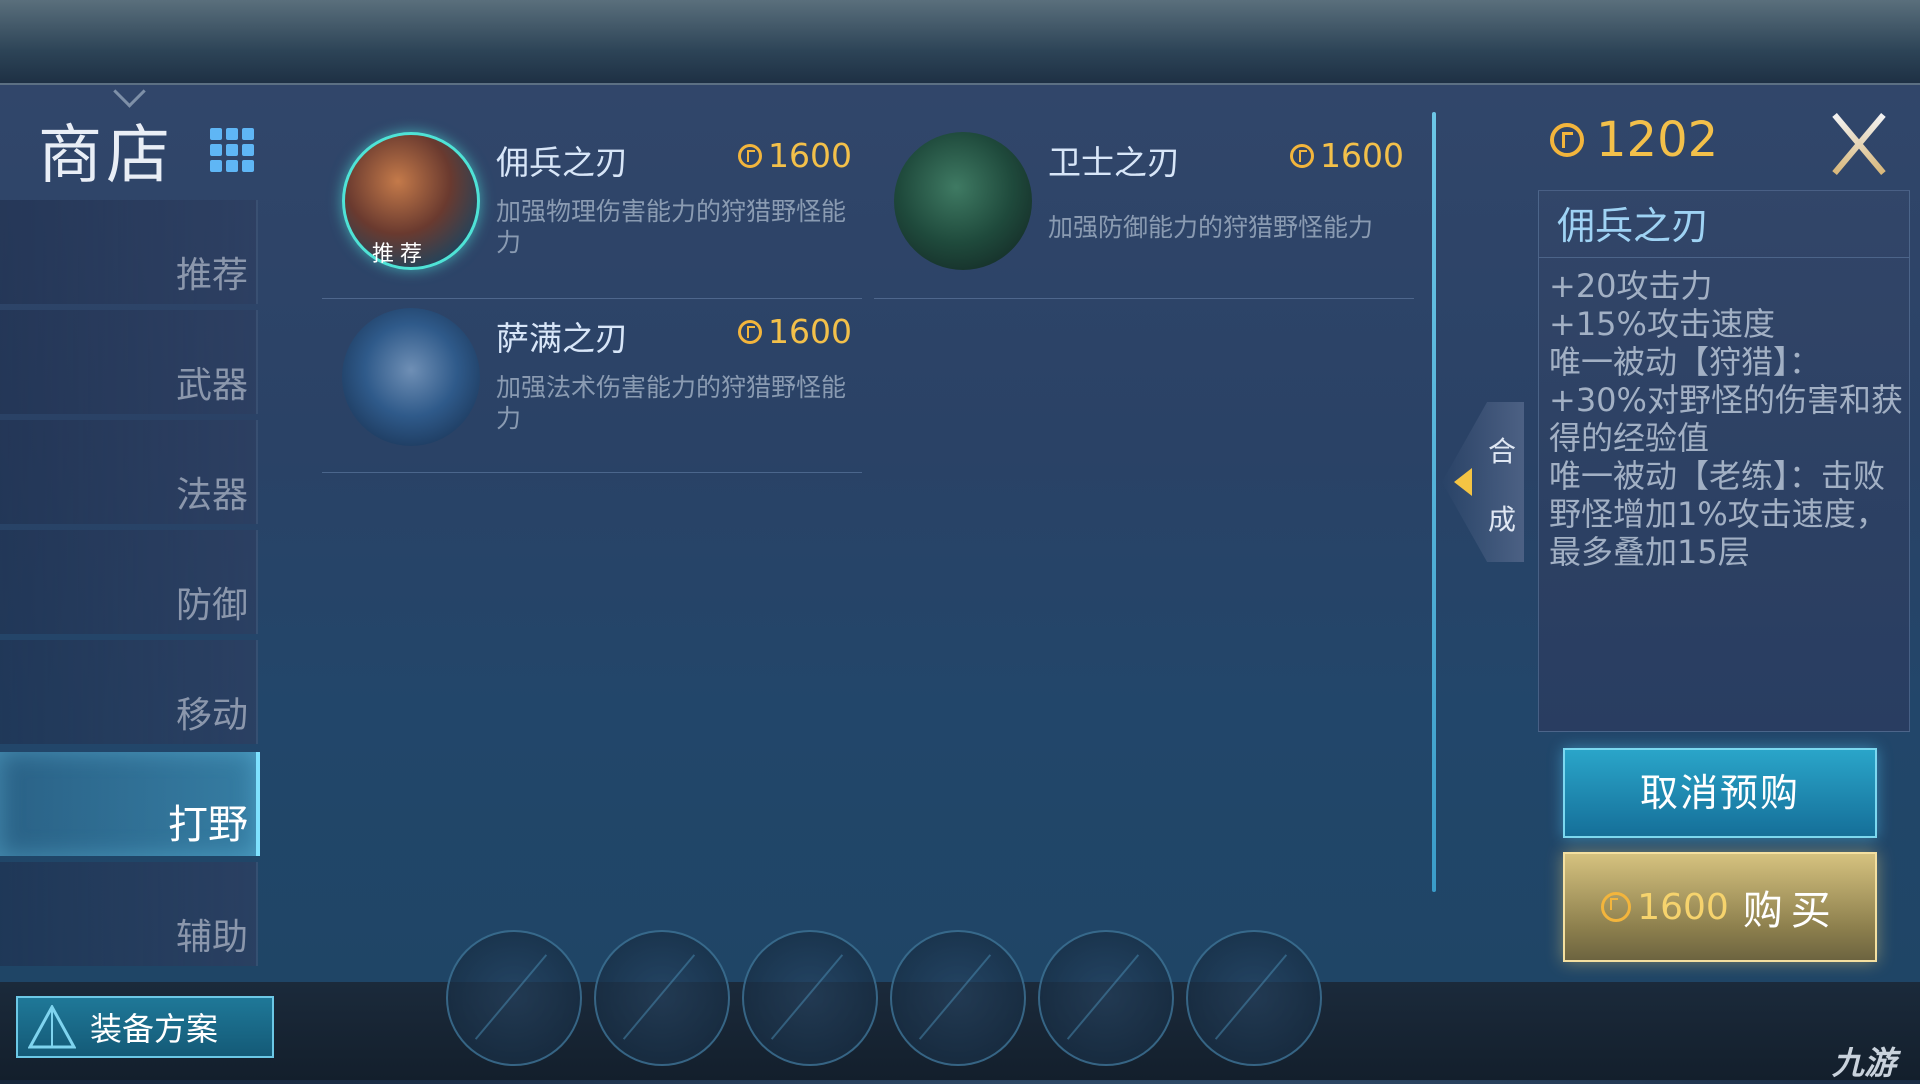  I want to click on category-tab-support: 辅助, so click(129, 914).